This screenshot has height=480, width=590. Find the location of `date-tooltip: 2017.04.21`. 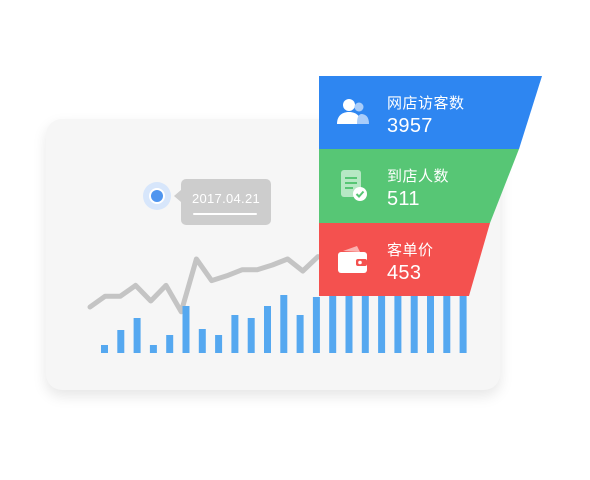

date-tooltip: 2017.04.21 is located at coordinates (222, 202).